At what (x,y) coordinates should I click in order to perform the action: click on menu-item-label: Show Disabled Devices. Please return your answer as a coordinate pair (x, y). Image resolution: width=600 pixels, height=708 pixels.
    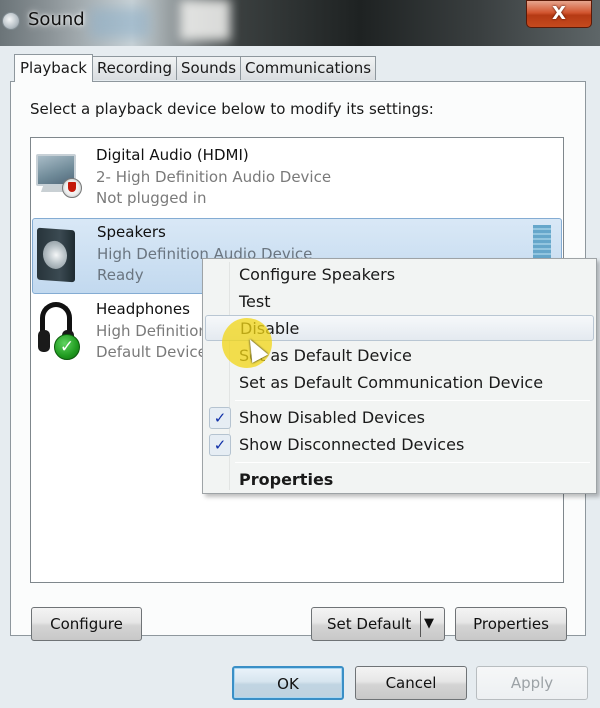
    Looking at the image, I should click on (332, 417).